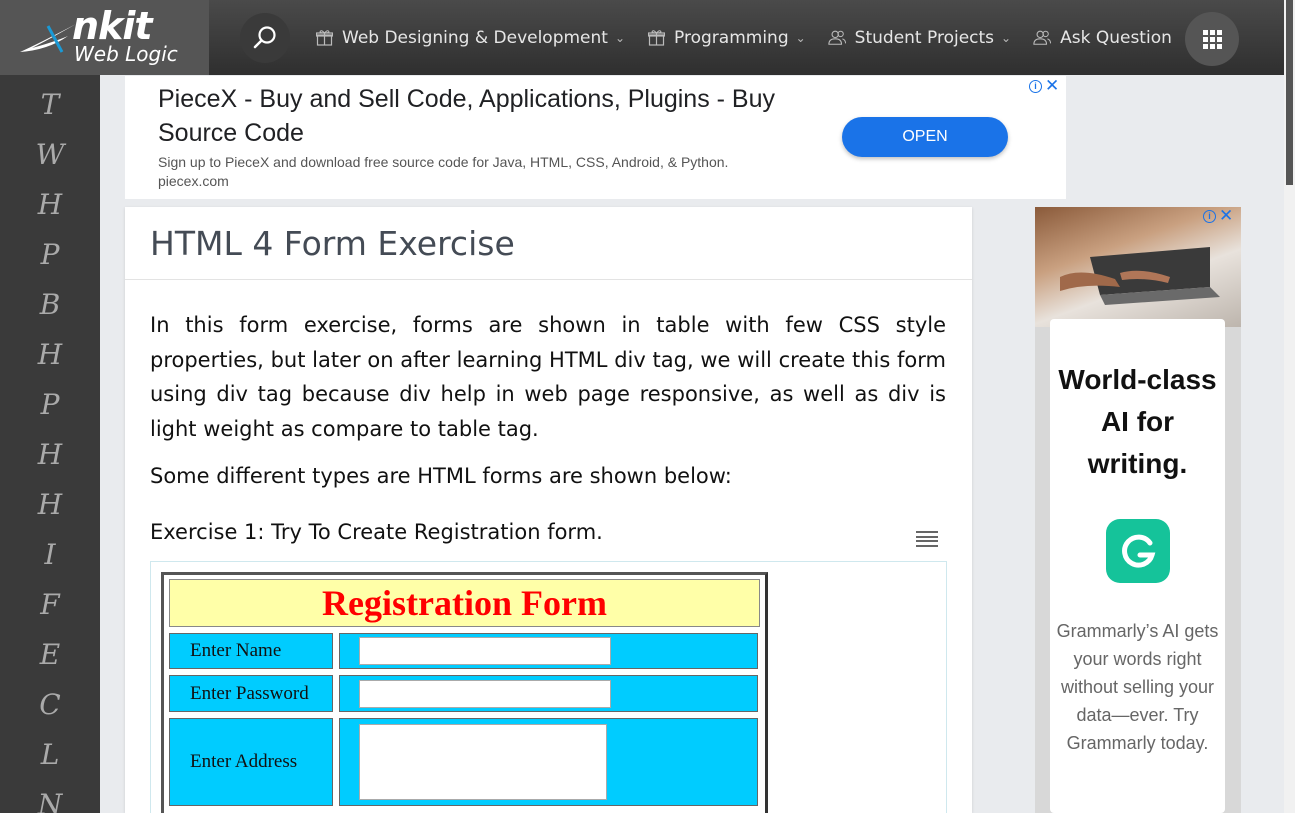 The image size is (1295, 813). What do you see at coordinates (50, 150) in the screenshot?
I see `sidebar-letter: W` at bounding box center [50, 150].